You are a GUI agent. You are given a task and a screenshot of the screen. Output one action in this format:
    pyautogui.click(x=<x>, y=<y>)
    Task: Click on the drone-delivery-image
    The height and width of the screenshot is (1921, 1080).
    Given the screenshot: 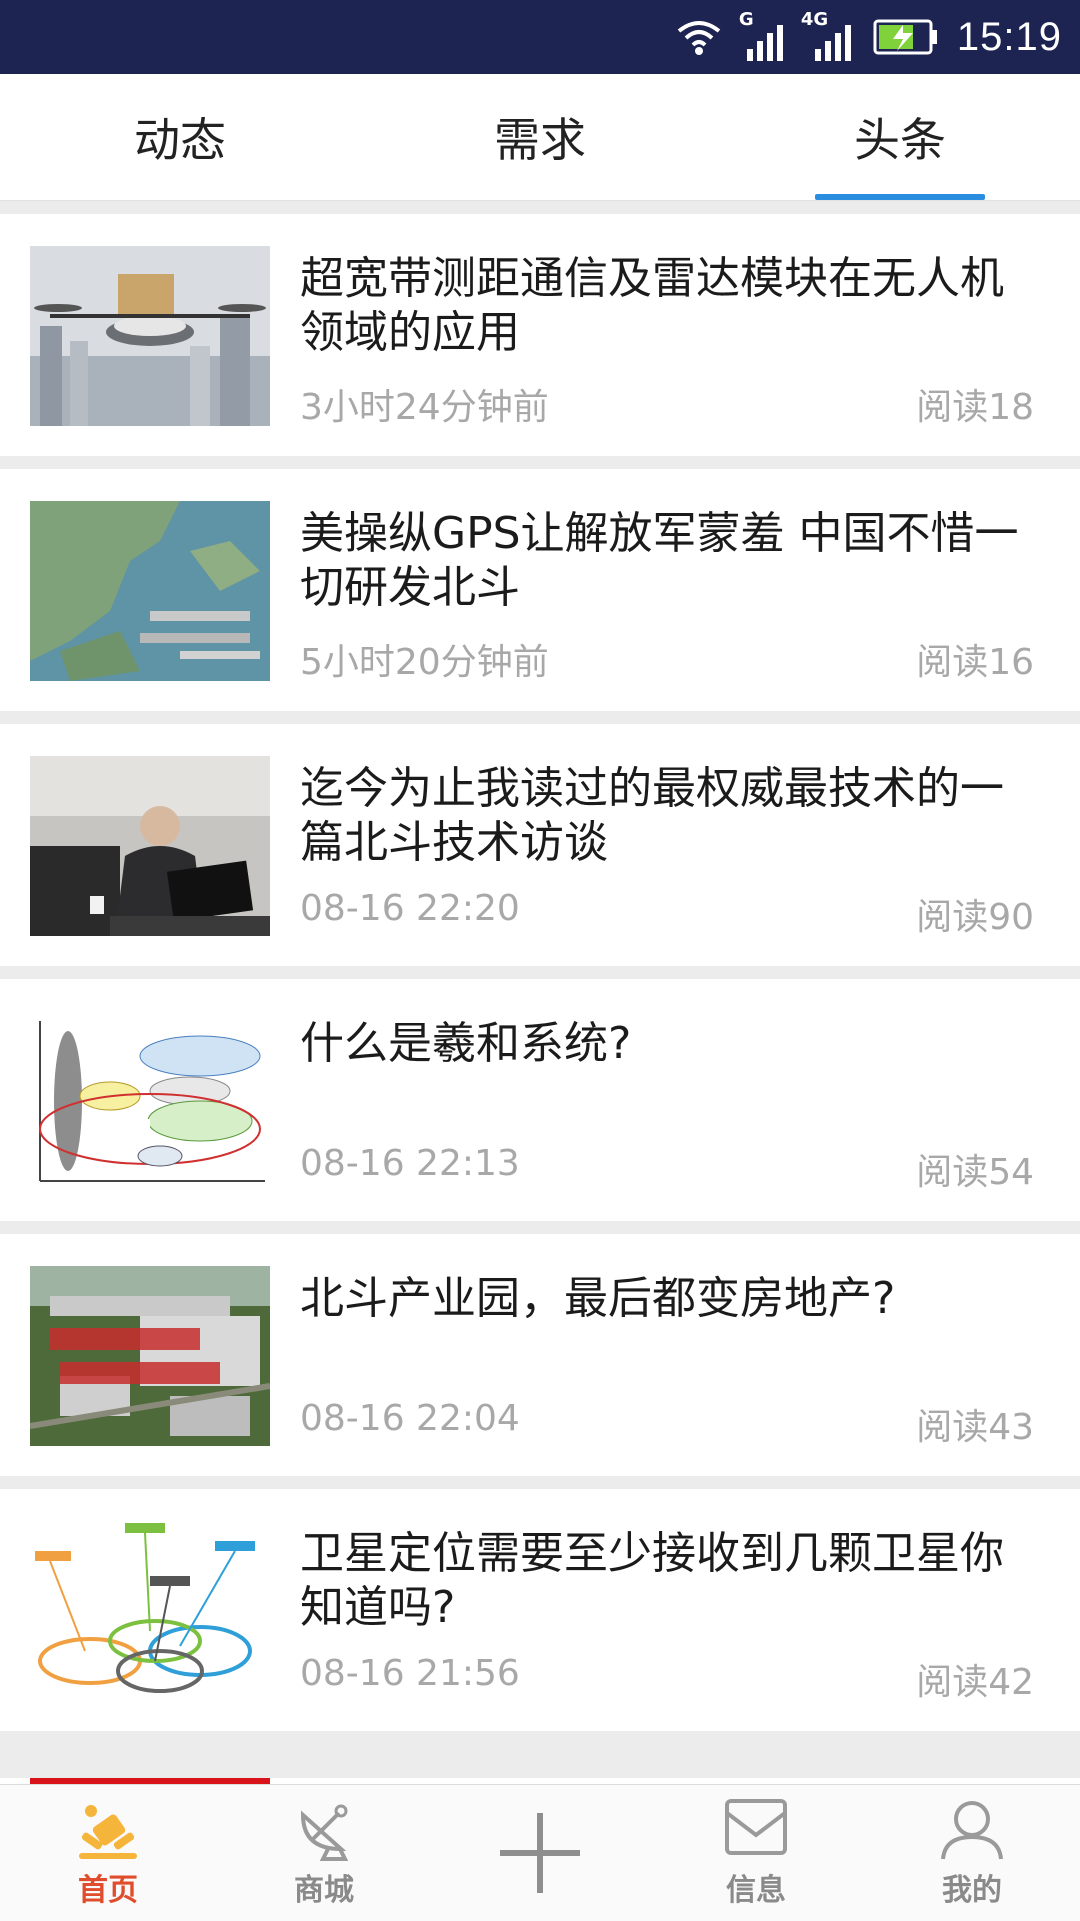 What is the action you would take?
    pyautogui.click(x=150, y=336)
    